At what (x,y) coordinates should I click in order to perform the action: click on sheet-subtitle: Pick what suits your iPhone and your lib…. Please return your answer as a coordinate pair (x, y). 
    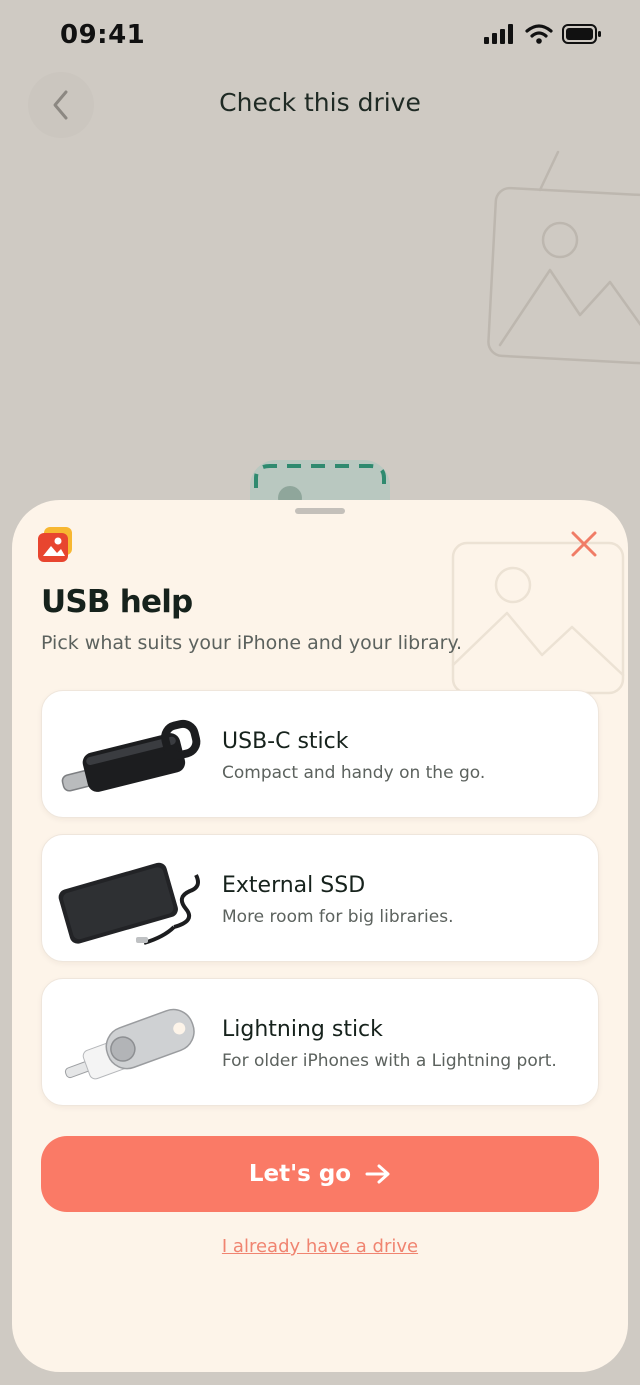
    Looking at the image, I should click on (252, 643).